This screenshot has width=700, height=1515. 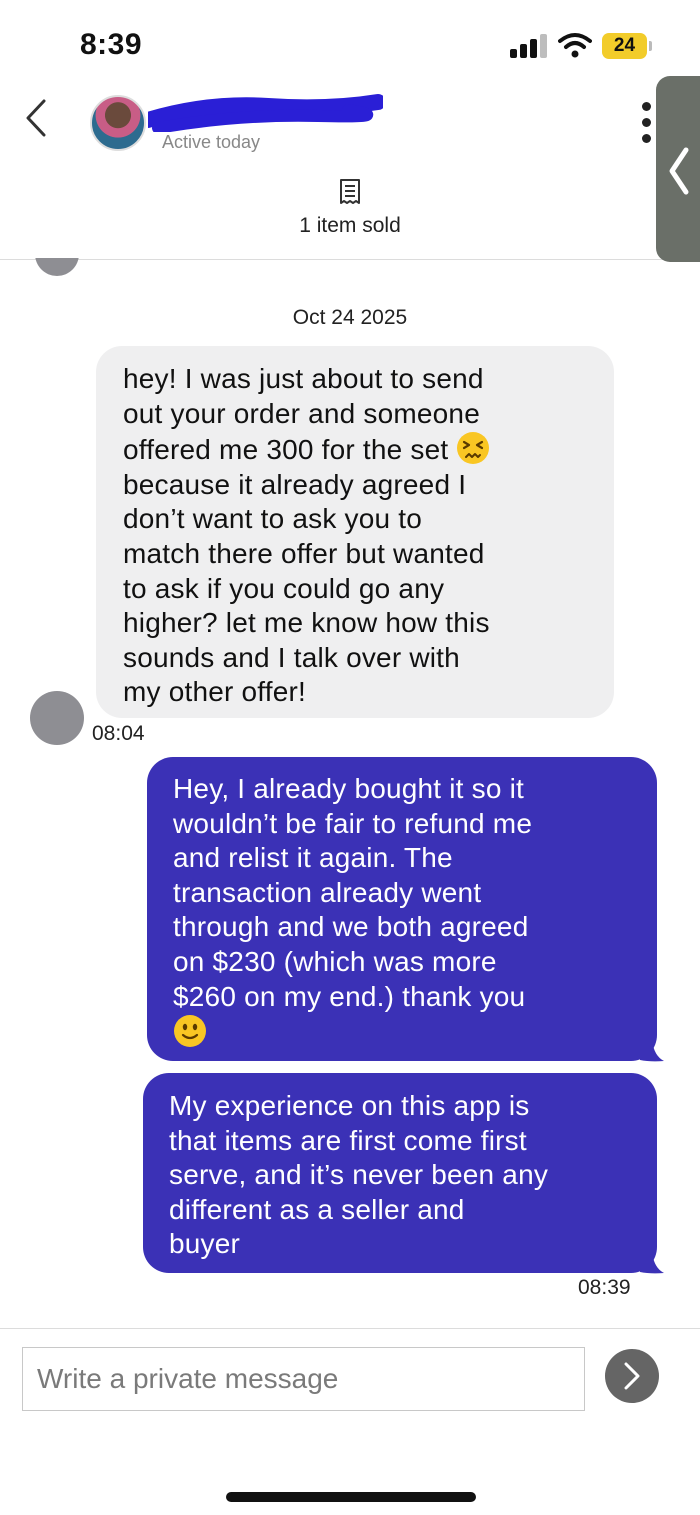 What do you see at coordinates (118, 733) in the screenshot?
I see `message-timestamp: 08:04` at bounding box center [118, 733].